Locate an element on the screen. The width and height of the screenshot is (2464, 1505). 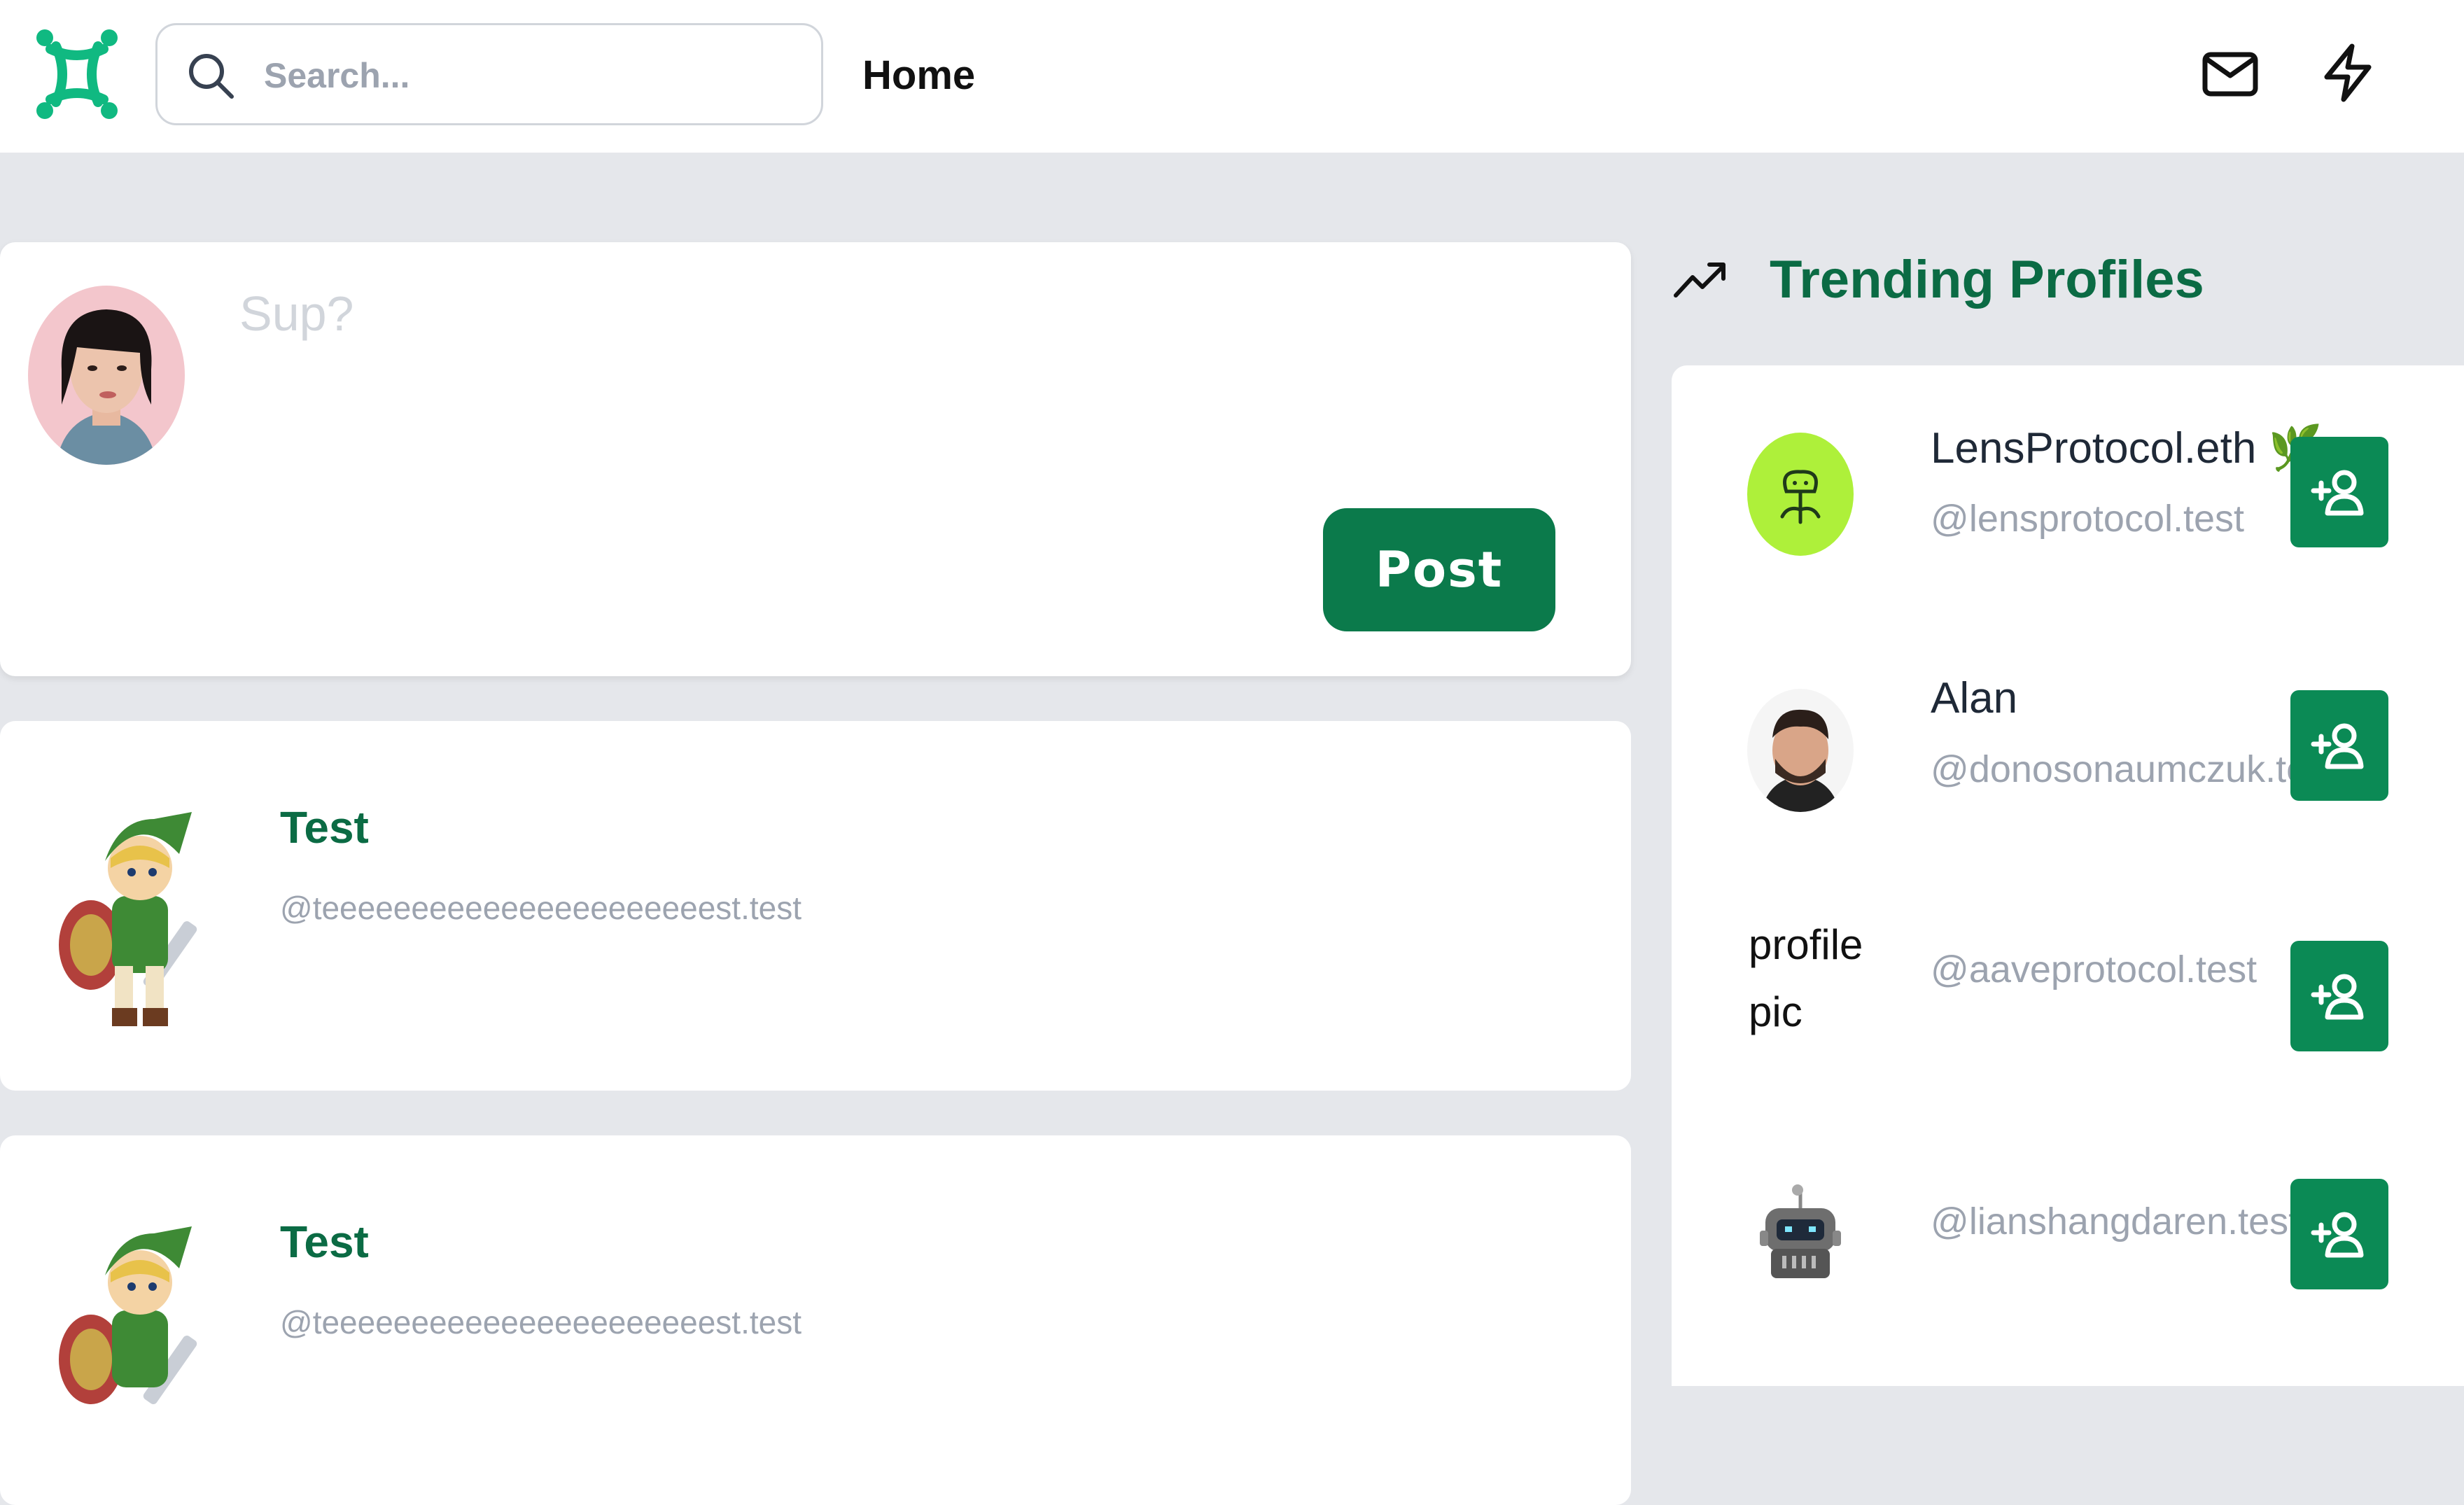
profile-name: LensProtocol.eth 🌿 is located at coordinates (2127, 448).